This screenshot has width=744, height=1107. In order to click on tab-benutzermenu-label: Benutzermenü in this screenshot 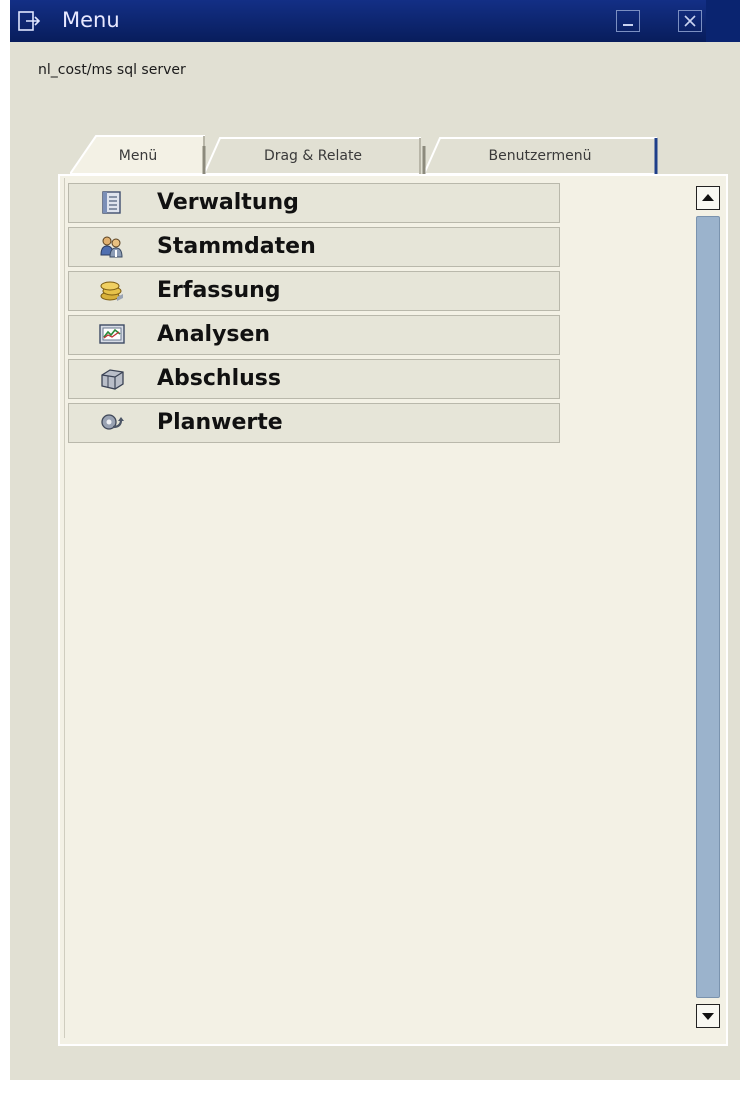, I will do `click(540, 156)`.